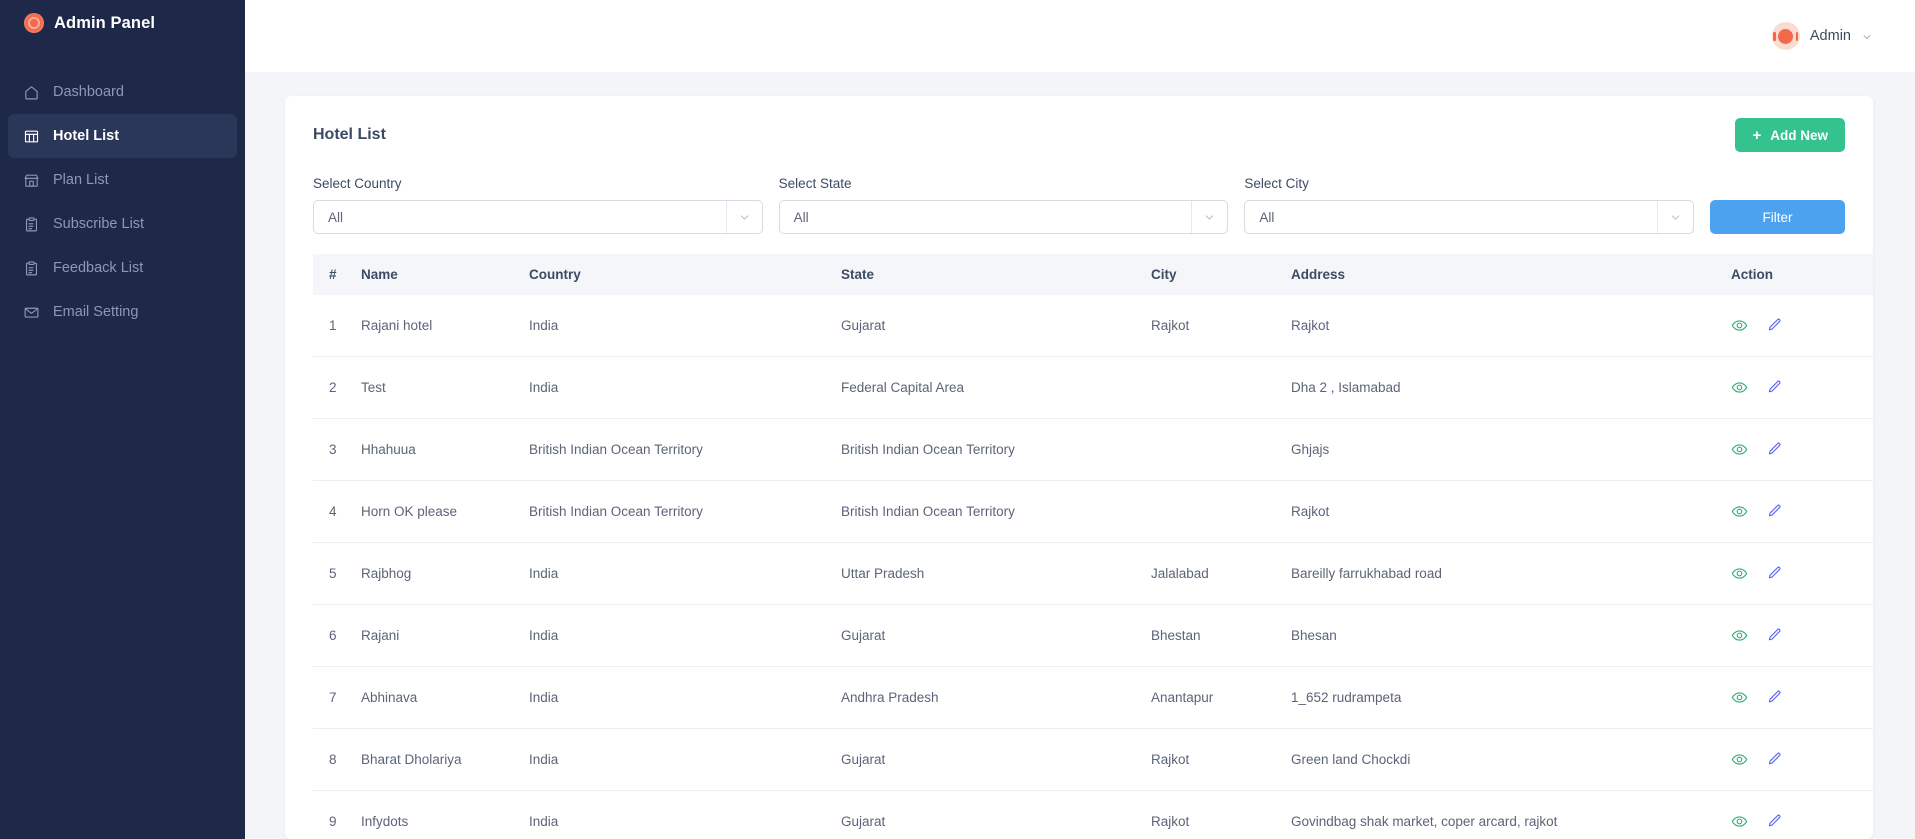  What do you see at coordinates (996, 274) in the screenshot?
I see `column-header-state: State` at bounding box center [996, 274].